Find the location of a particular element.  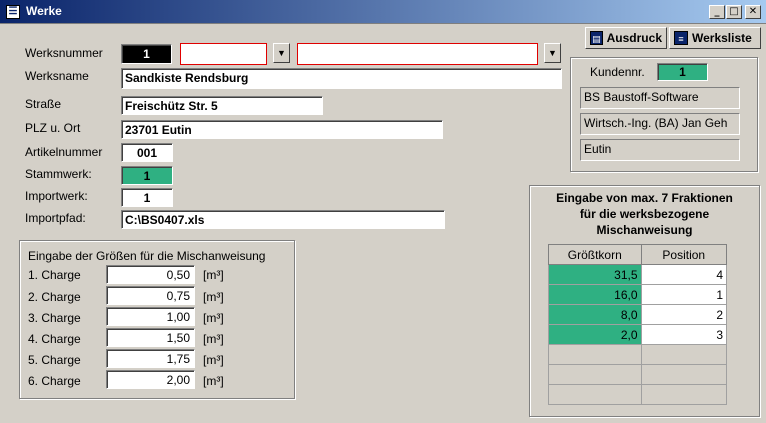

ausdruck-button: ▤ Ausdruck is located at coordinates (626, 38).